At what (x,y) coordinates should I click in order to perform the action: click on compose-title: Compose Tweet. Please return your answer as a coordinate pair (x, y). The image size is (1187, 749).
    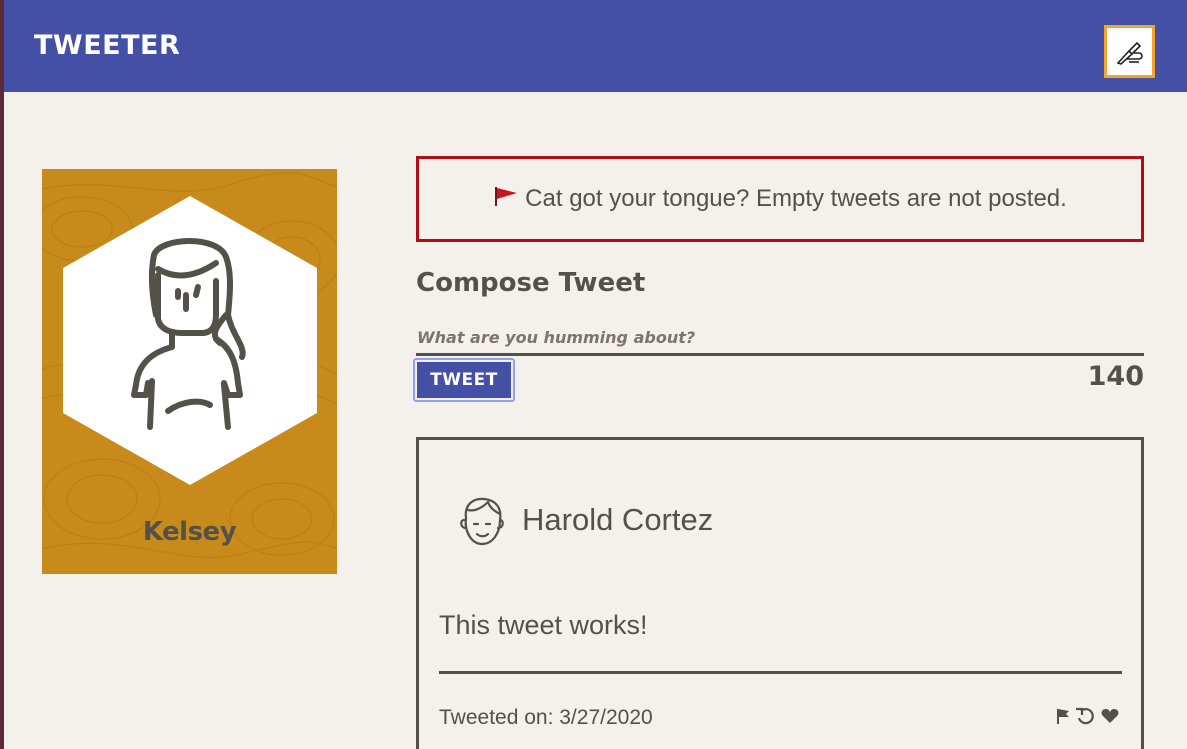
    Looking at the image, I should click on (531, 283).